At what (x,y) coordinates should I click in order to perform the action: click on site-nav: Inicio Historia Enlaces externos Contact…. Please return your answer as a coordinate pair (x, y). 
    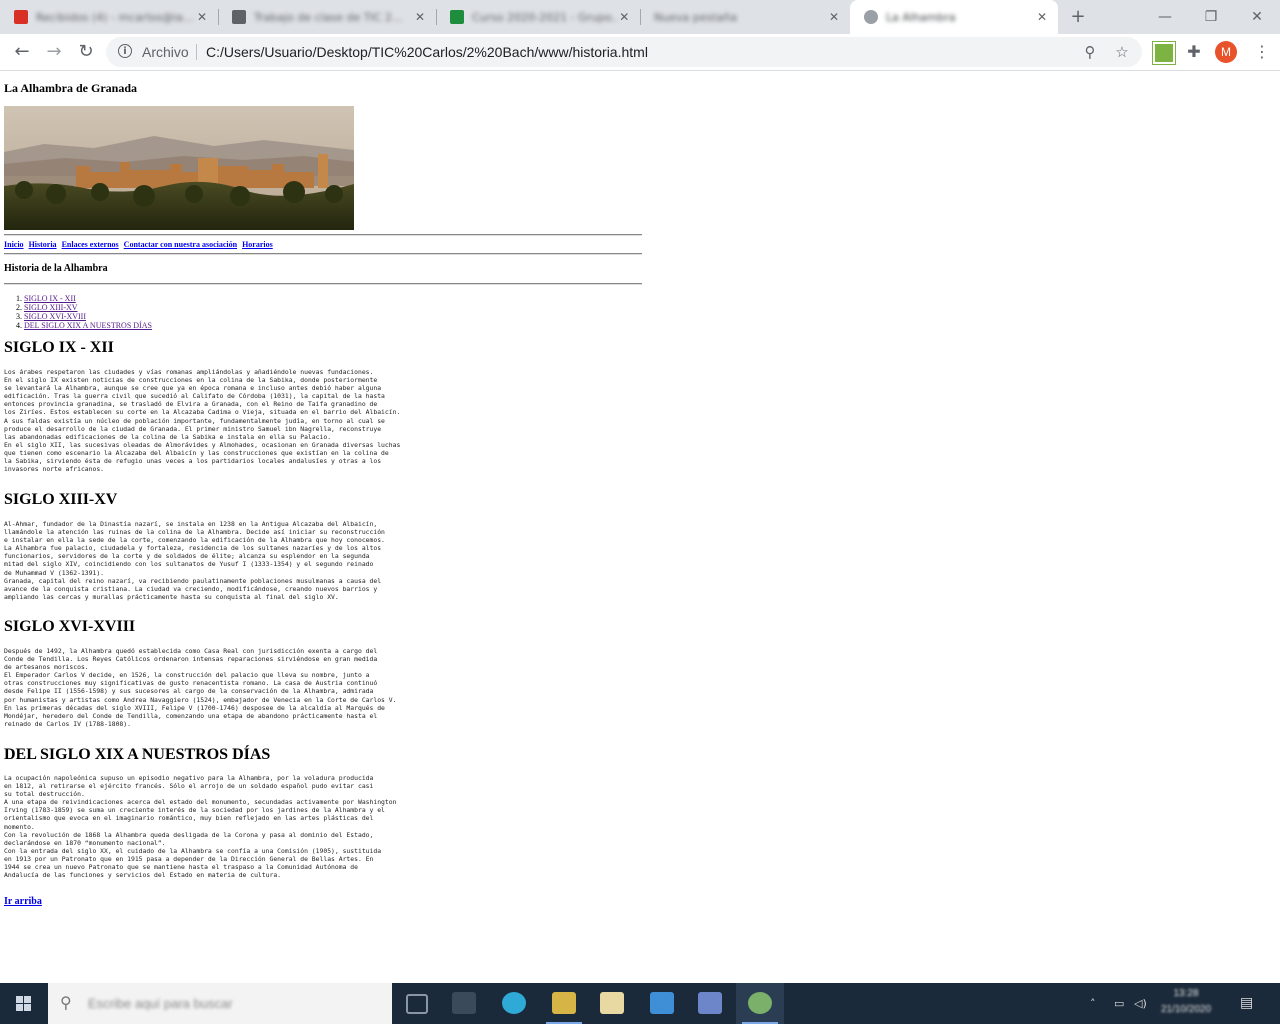
    Looking at the image, I should click on (140, 244).